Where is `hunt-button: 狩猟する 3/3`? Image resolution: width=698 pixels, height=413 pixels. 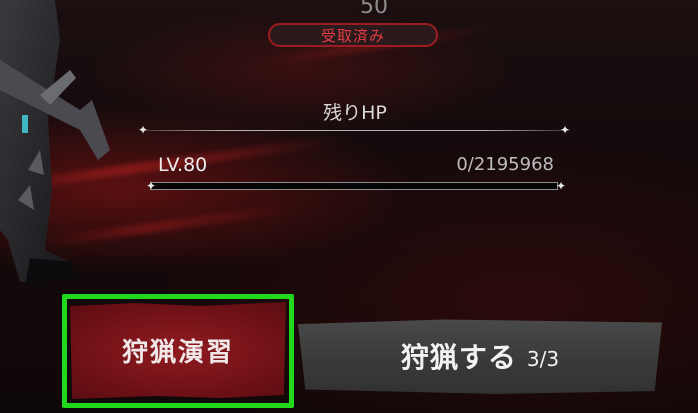 hunt-button: 狩猟する 3/3 is located at coordinates (480, 356).